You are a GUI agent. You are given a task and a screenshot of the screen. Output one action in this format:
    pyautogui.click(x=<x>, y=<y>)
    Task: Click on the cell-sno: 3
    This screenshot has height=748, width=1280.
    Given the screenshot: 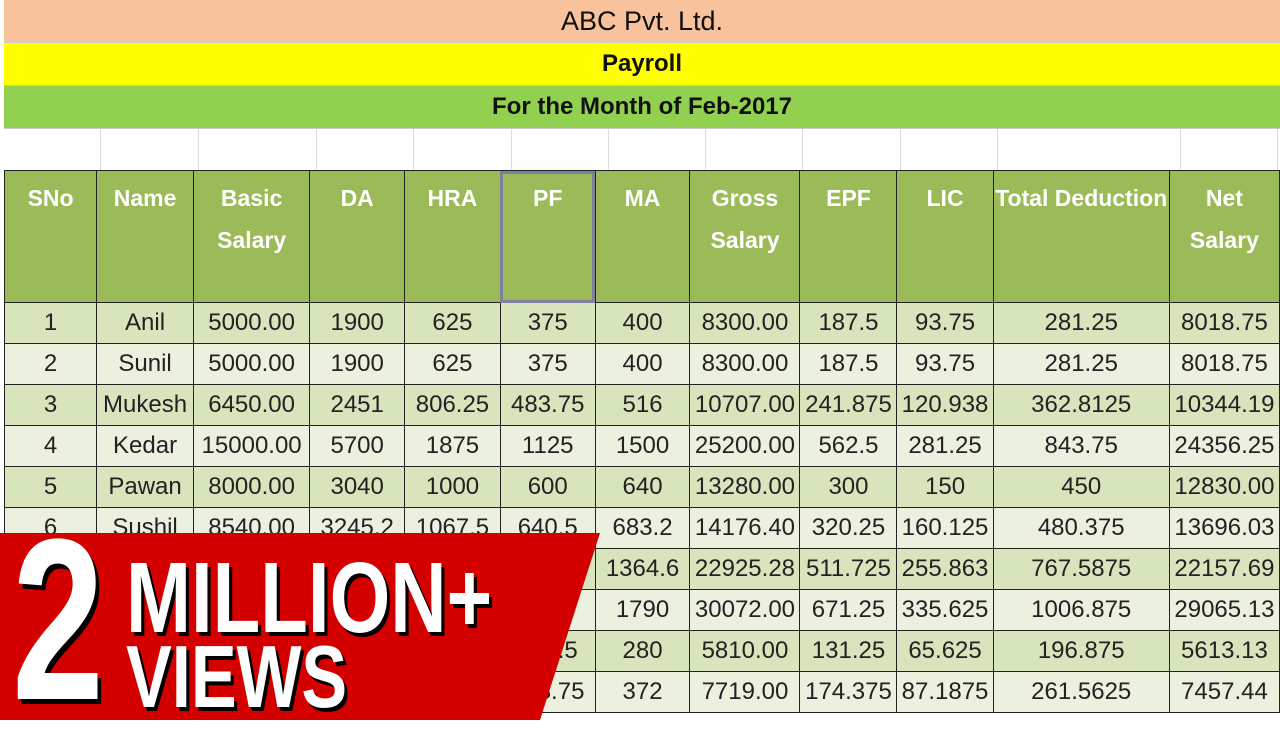 What is the action you would take?
    pyautogui.click(x=50, y=405)
    